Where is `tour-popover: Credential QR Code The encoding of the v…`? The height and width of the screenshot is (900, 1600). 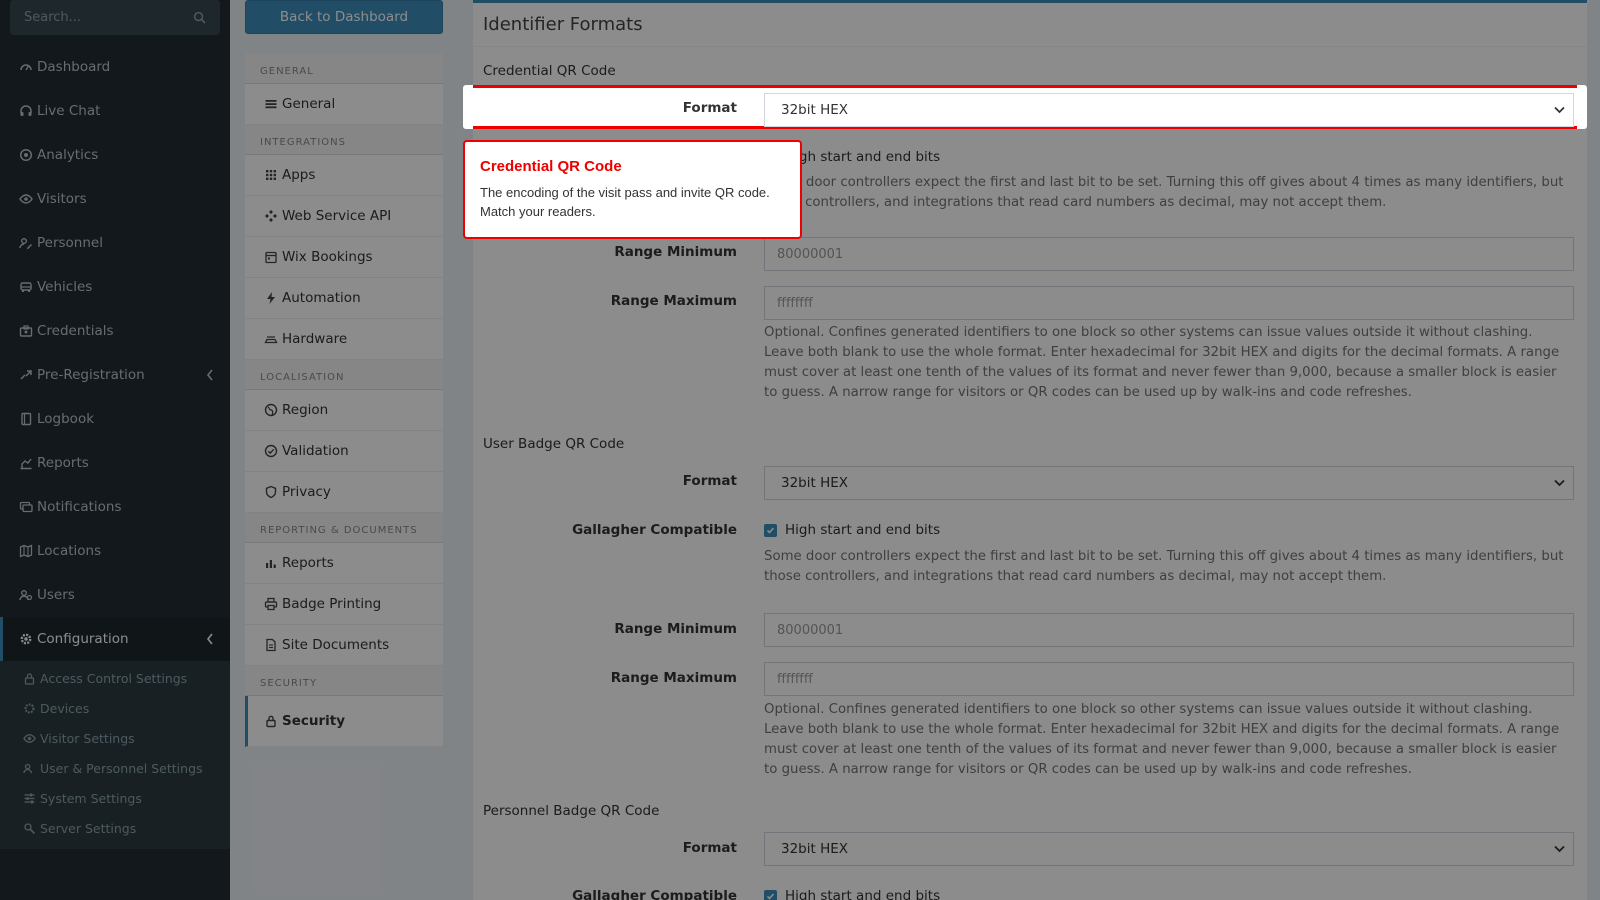 tour-popover: Credential QR Code The encoding of the v… is located at coordinates (632, 189).